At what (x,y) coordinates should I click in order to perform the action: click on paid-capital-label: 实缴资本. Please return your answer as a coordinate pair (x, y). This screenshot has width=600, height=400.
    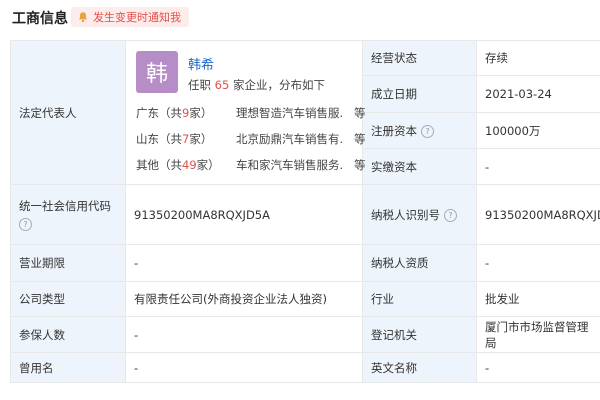
    Looking at the image, I should click on (394, 166).